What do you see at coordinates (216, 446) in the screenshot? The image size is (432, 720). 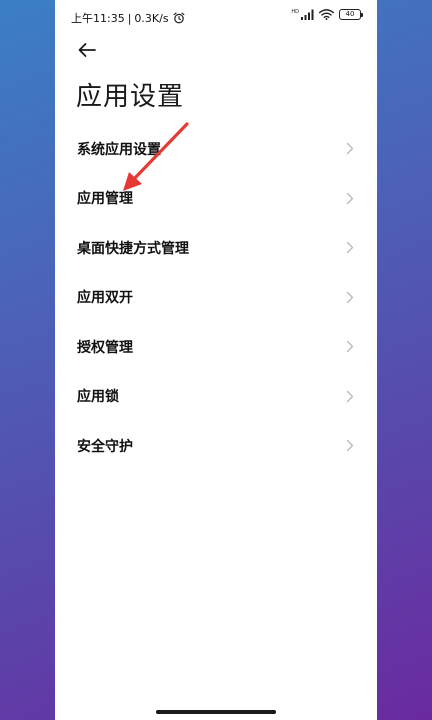 I see `settings-item-security-guard: 安全守护` at bounding box center [216, 446].